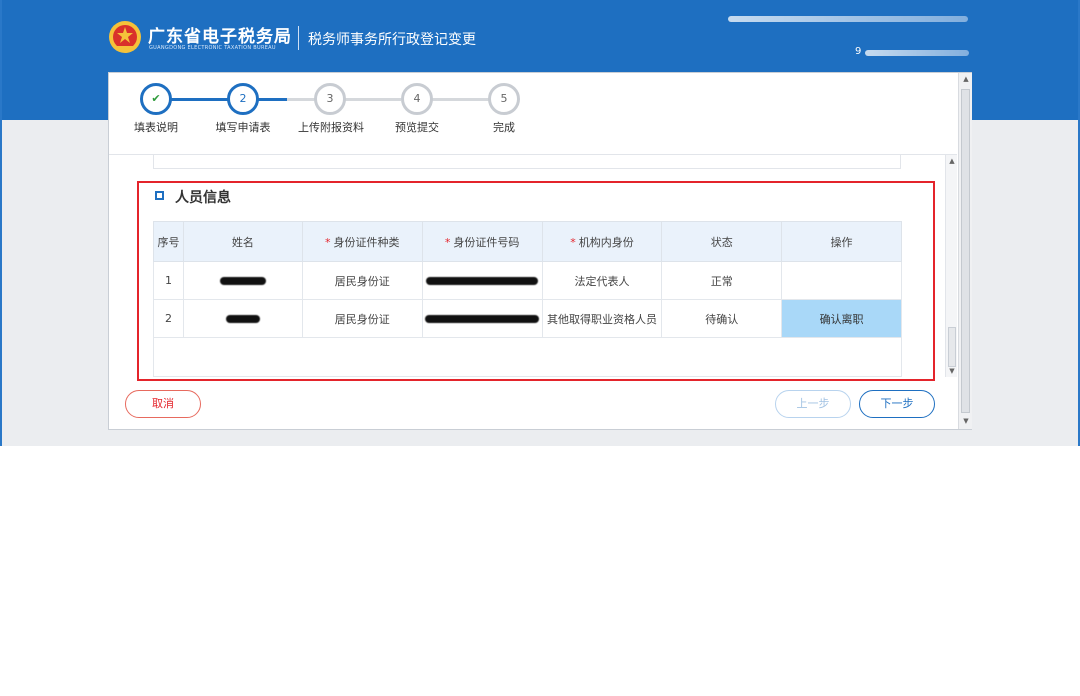 The width and height of the screenshot is (1080, 696). What do you see at coordinates (966, 421) in the screenshot?
I see `panel-scroll-down-icon: ▼` at bounding box center [966, 421].